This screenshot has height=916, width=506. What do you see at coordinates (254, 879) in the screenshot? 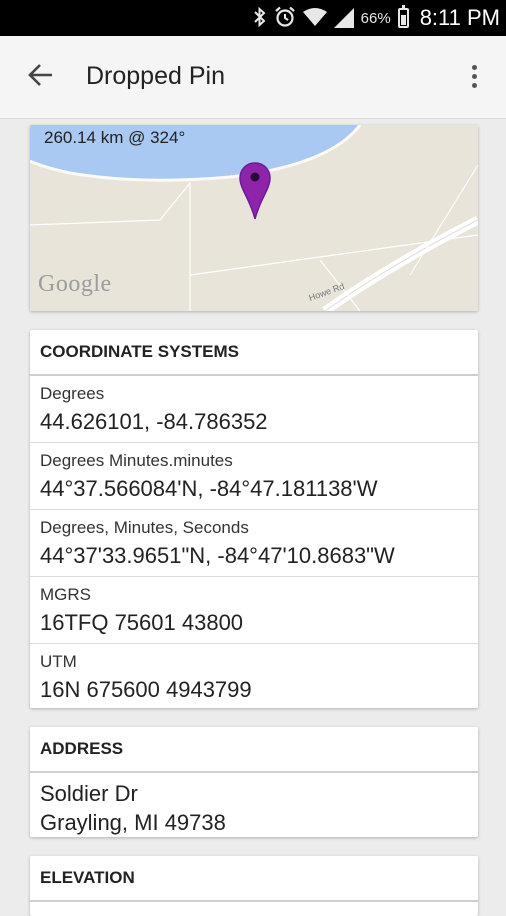
I see `section-header-elevation: ELEVATION` at bounding box center [254, 879].